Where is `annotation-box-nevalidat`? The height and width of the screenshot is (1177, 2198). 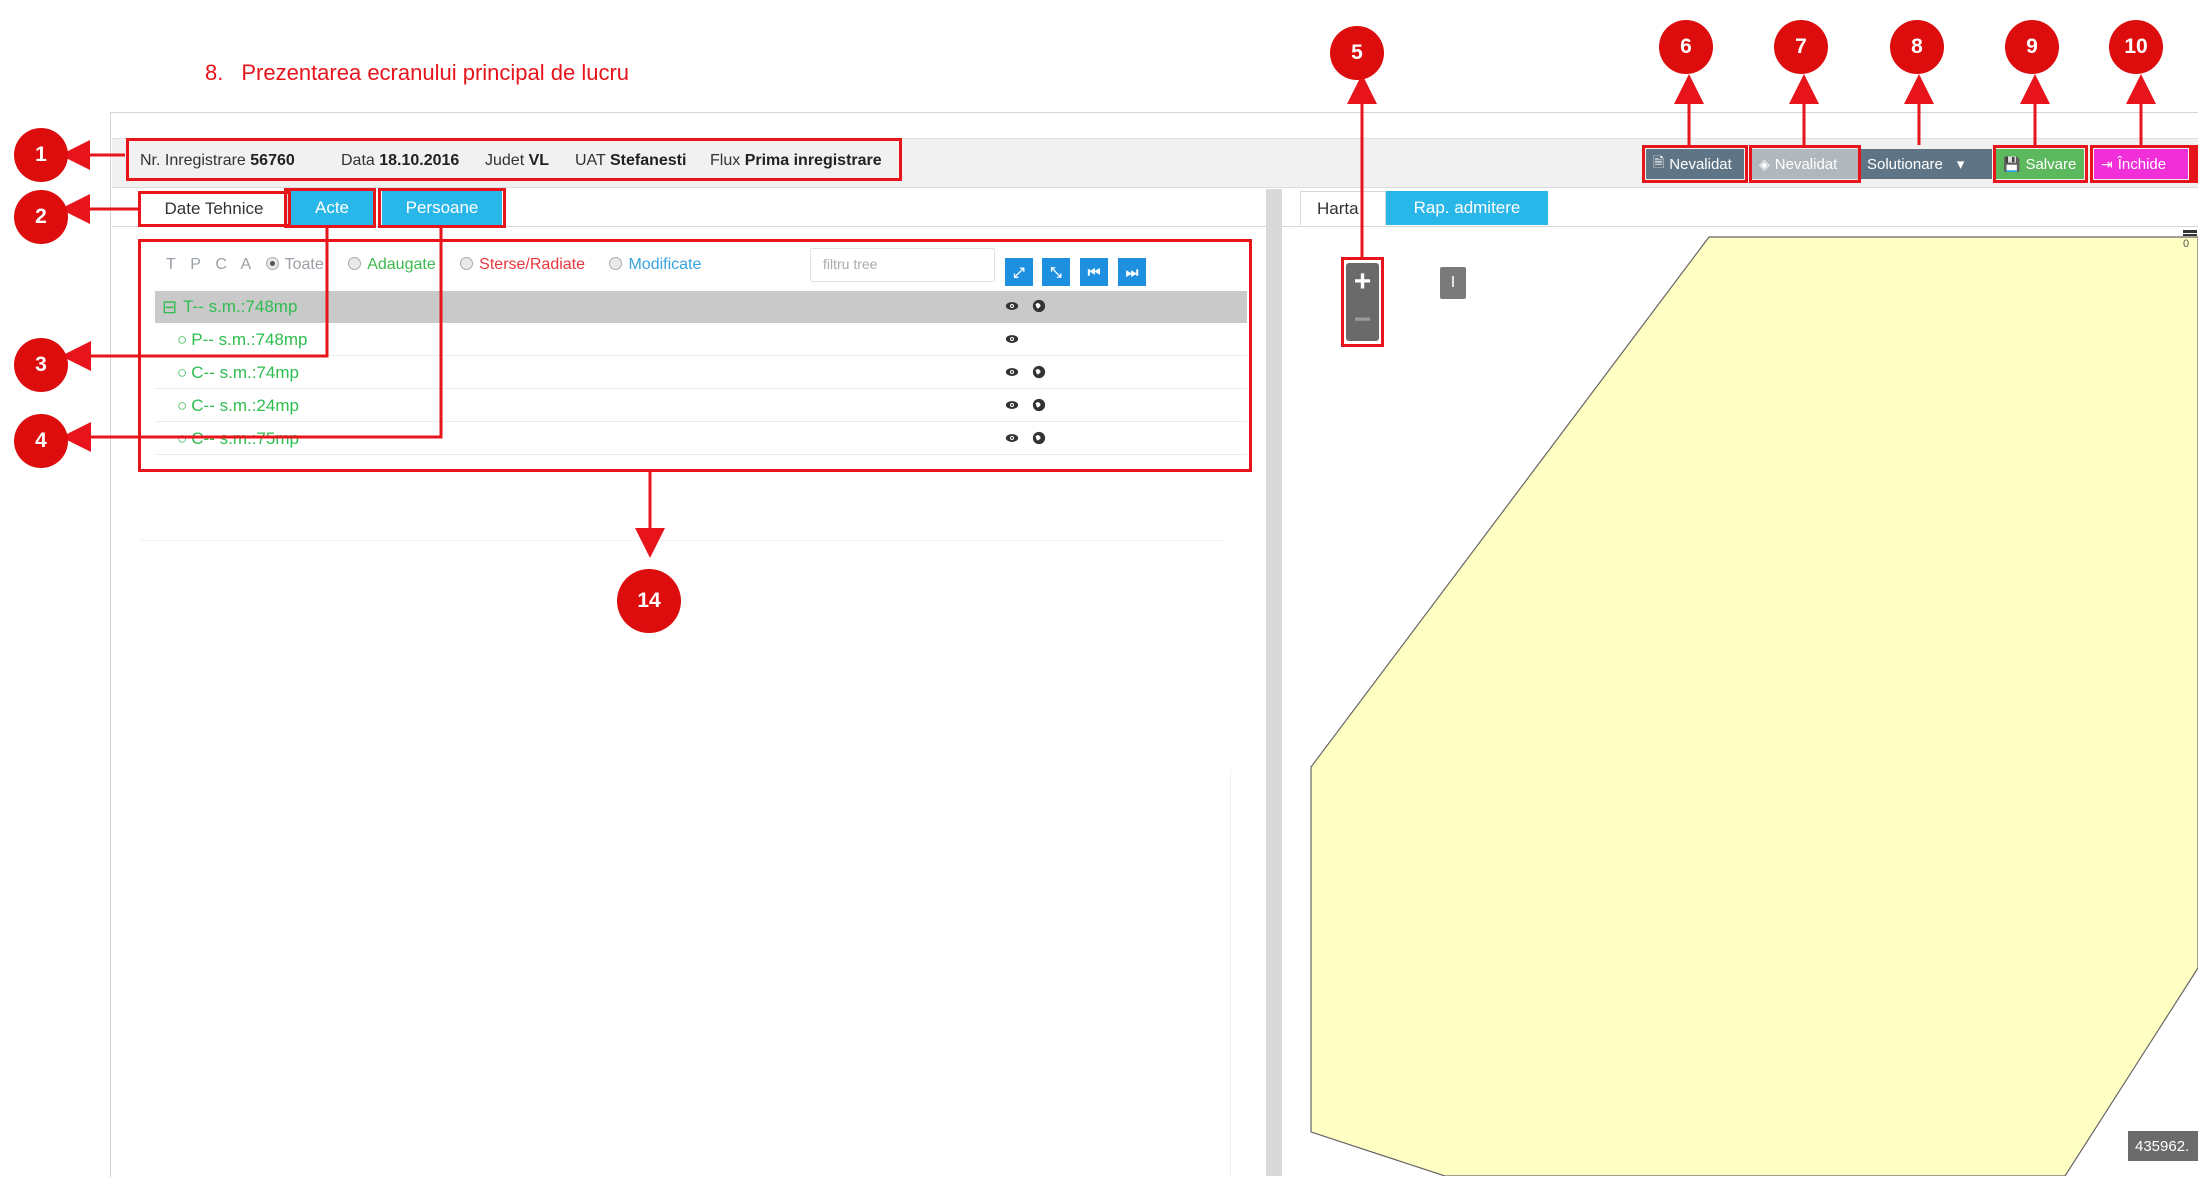 annotation-box-nevalidat is located at coordinates (1695, 164).